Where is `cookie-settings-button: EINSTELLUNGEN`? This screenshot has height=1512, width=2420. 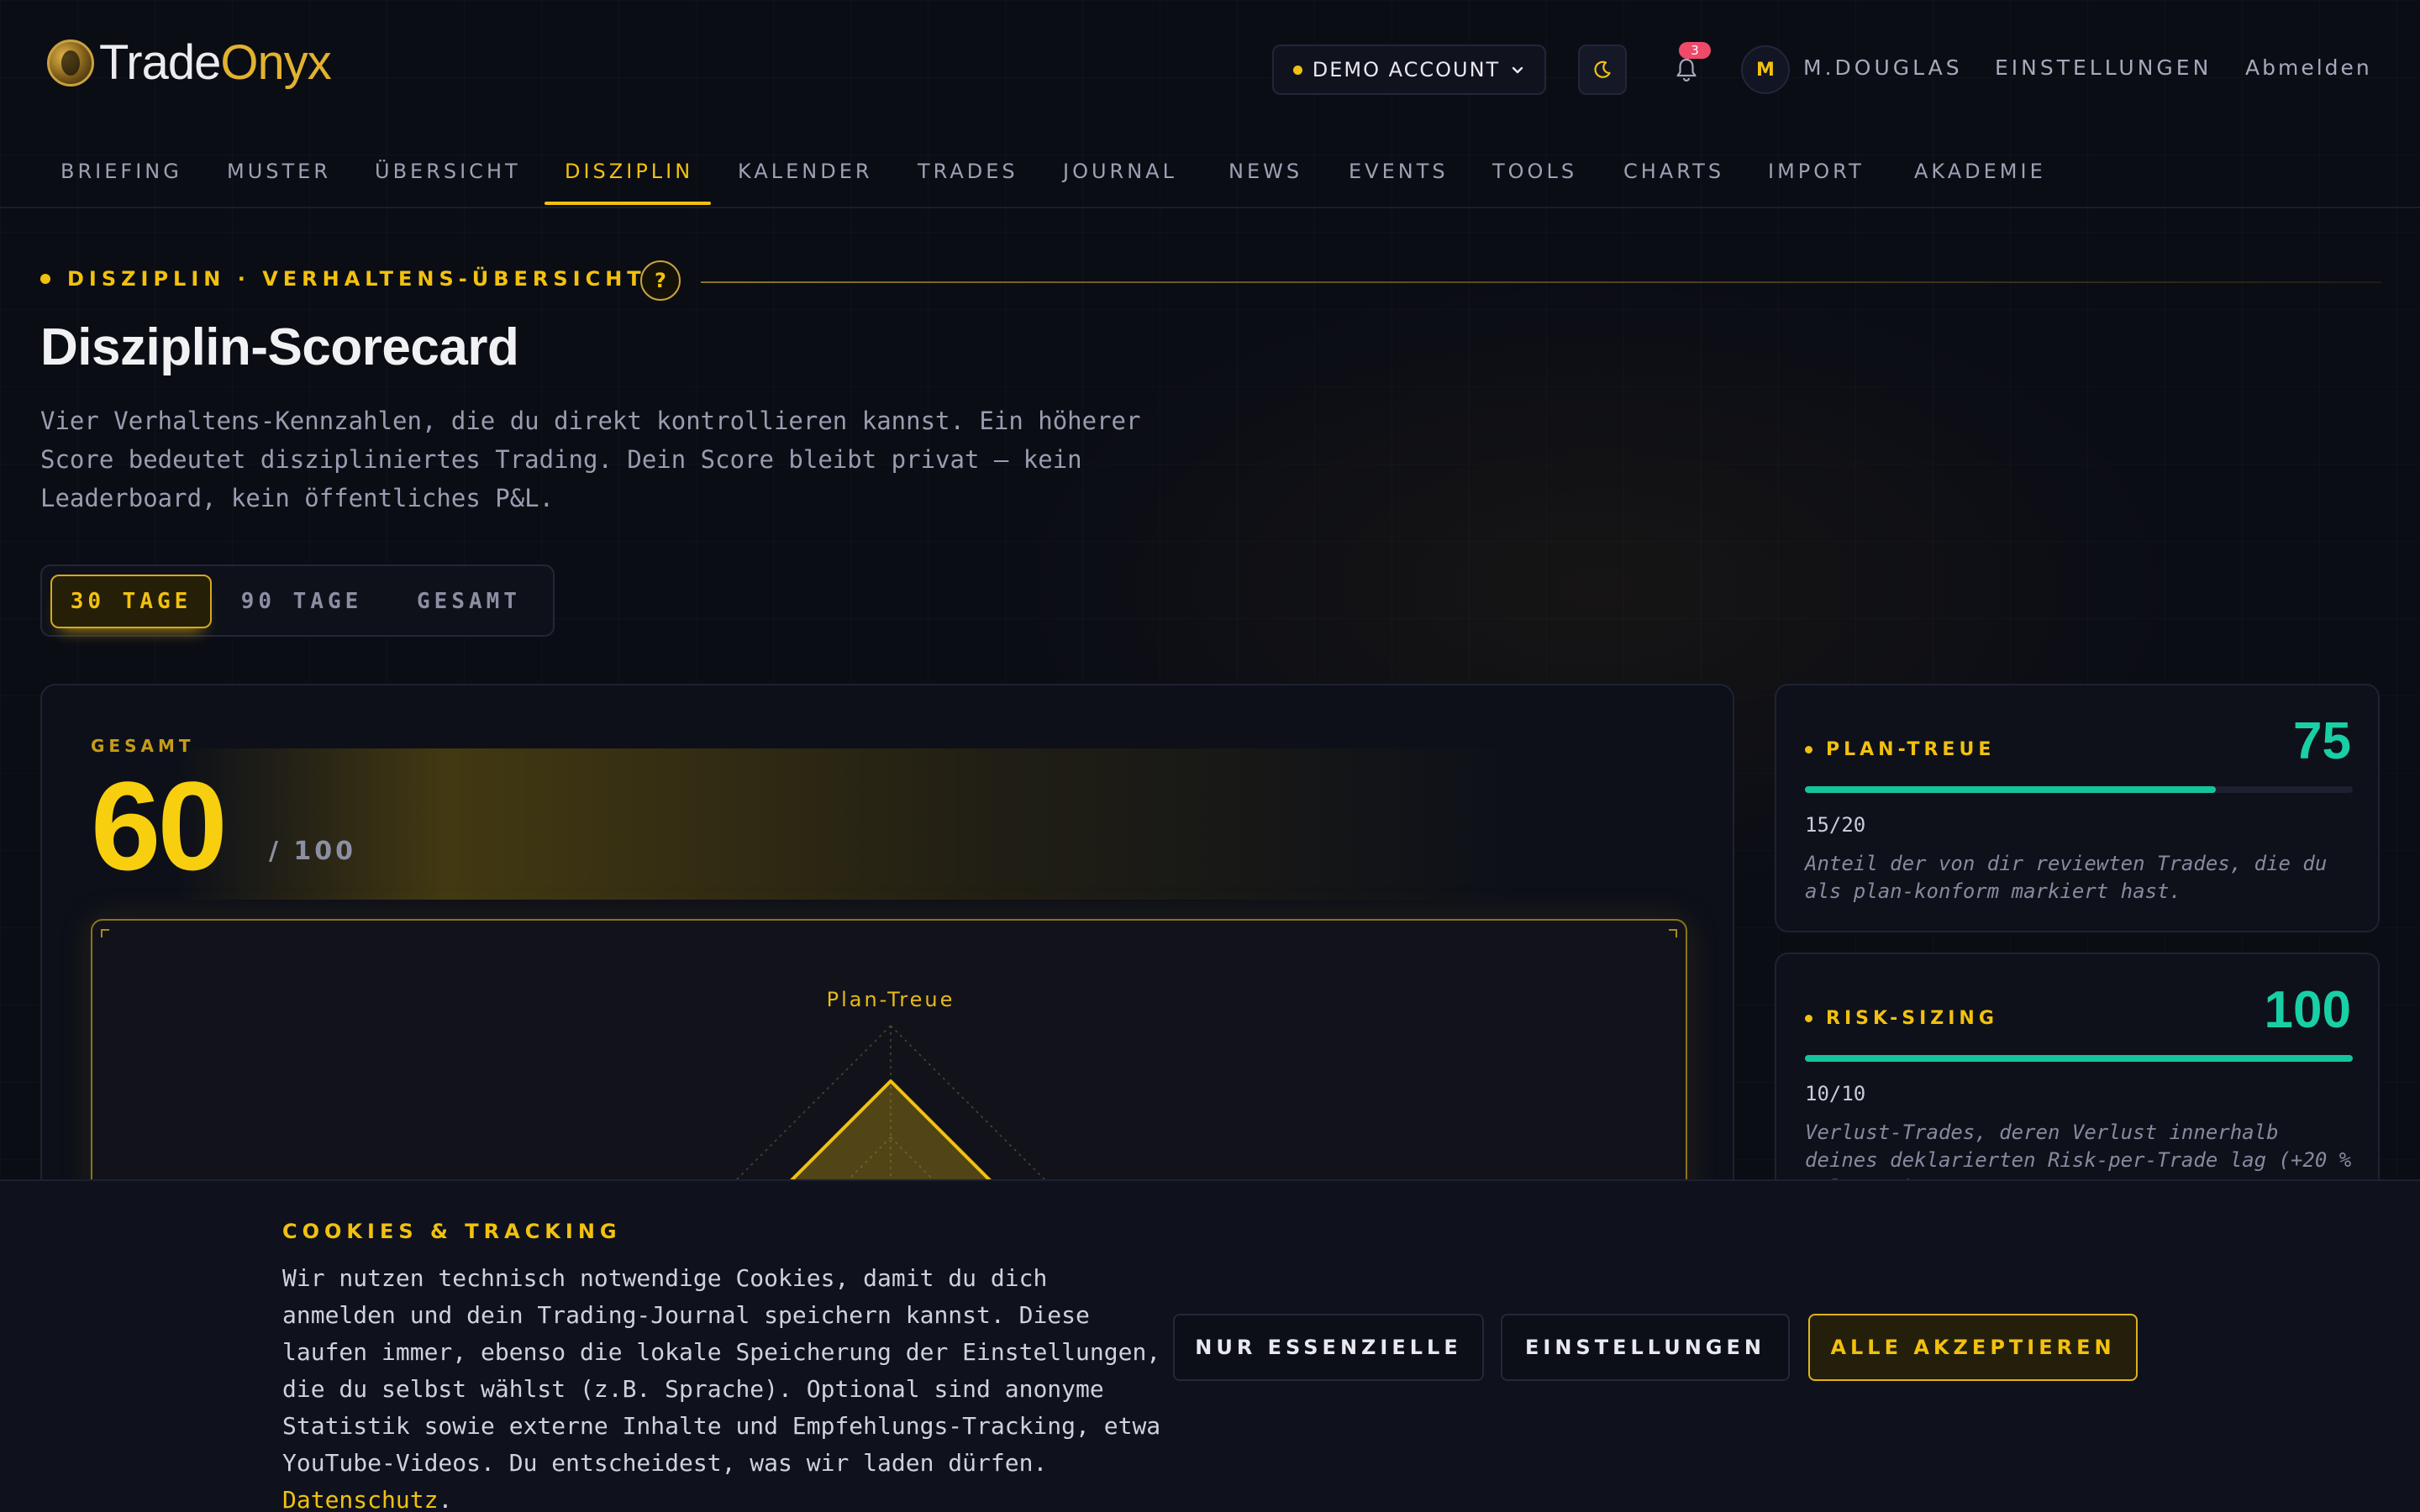
cookie-settings-button: EINSTELLUNGEN is located at coordinates (1646, 1347).